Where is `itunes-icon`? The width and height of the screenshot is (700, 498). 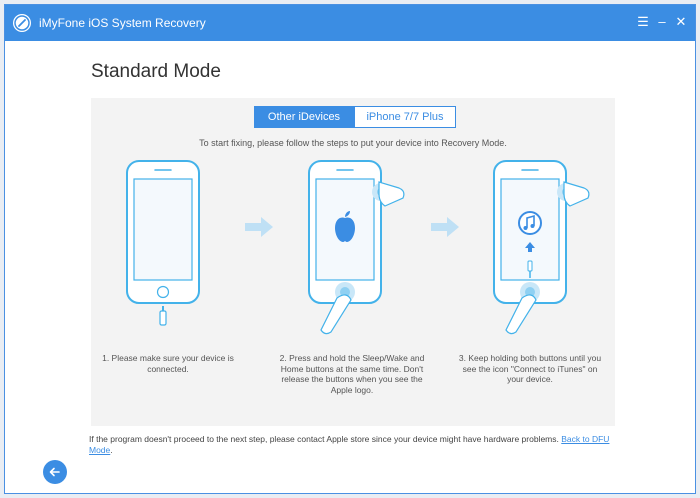
itunes-icon is located at coordinates (541, 247).